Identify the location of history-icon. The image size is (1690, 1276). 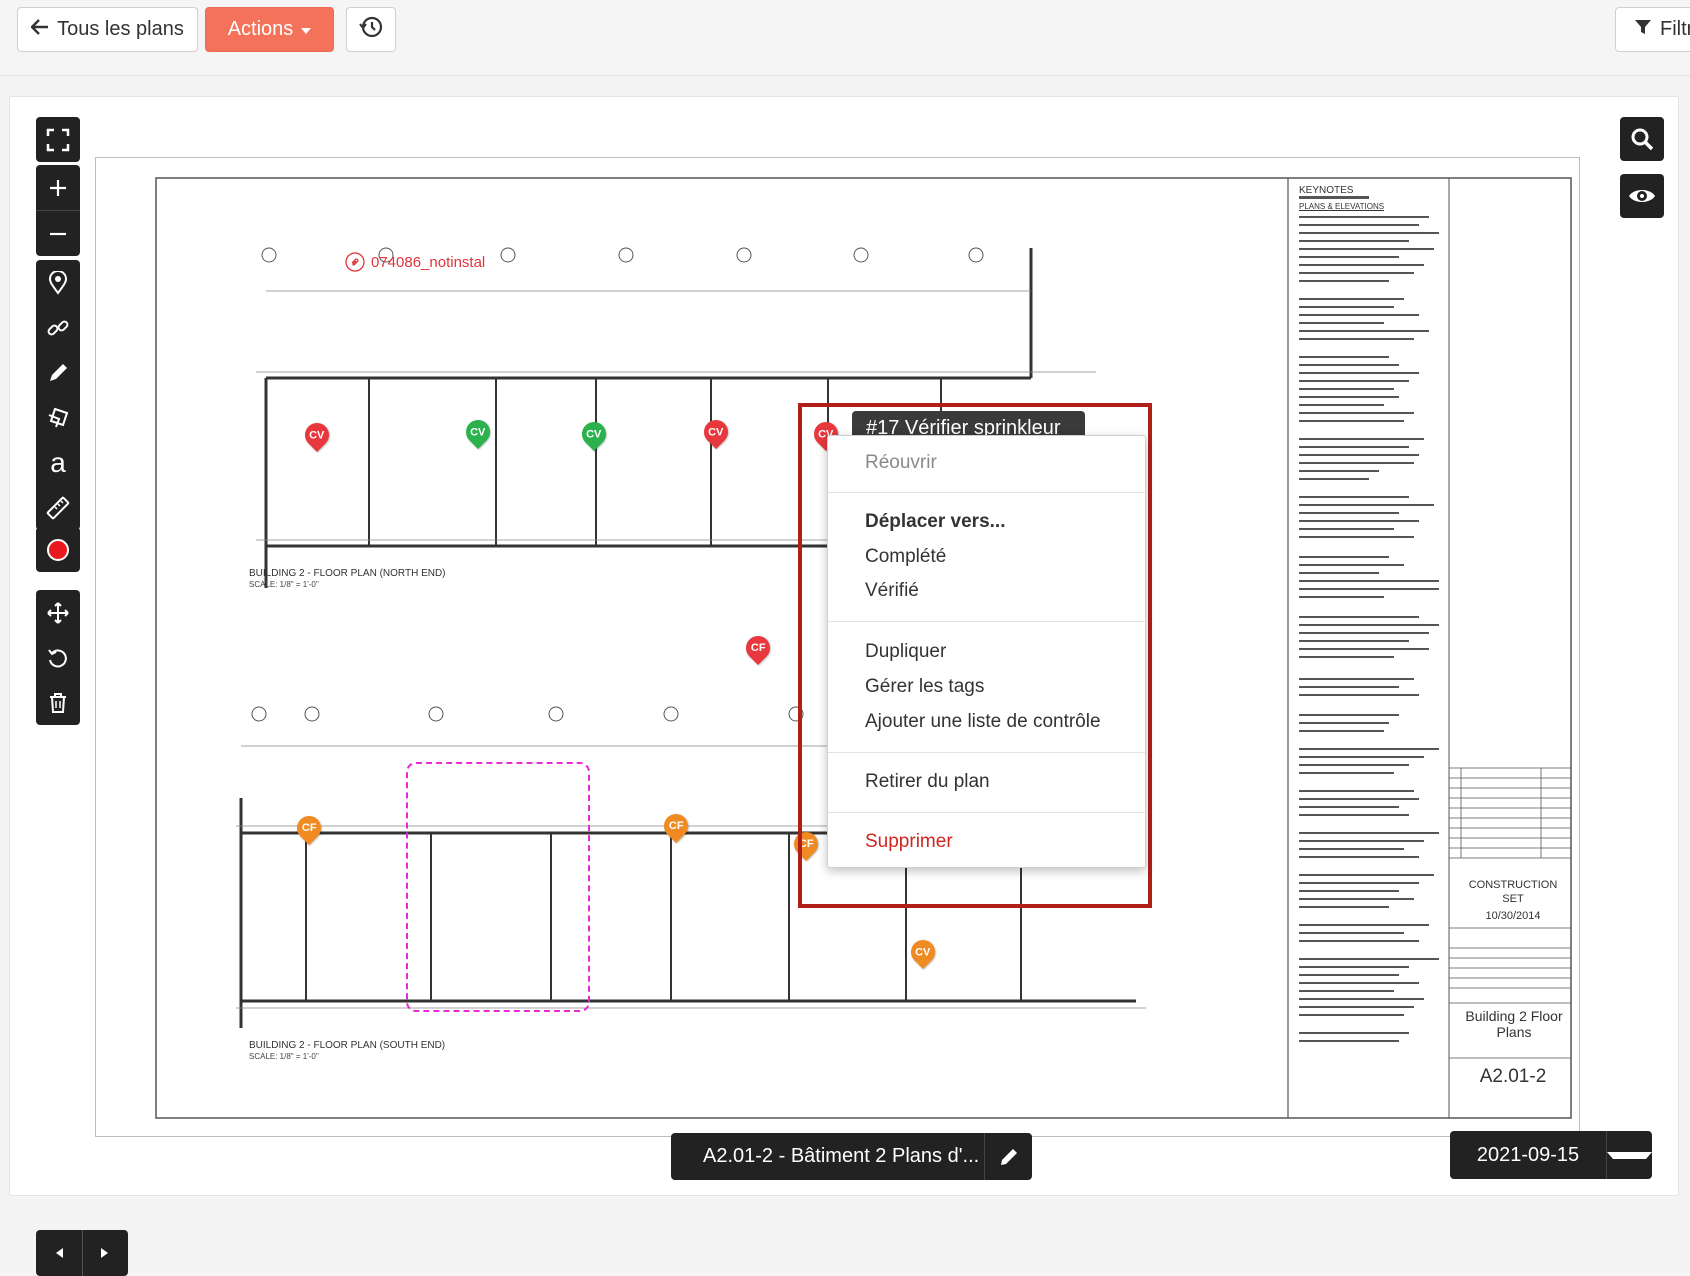
(371, 30).